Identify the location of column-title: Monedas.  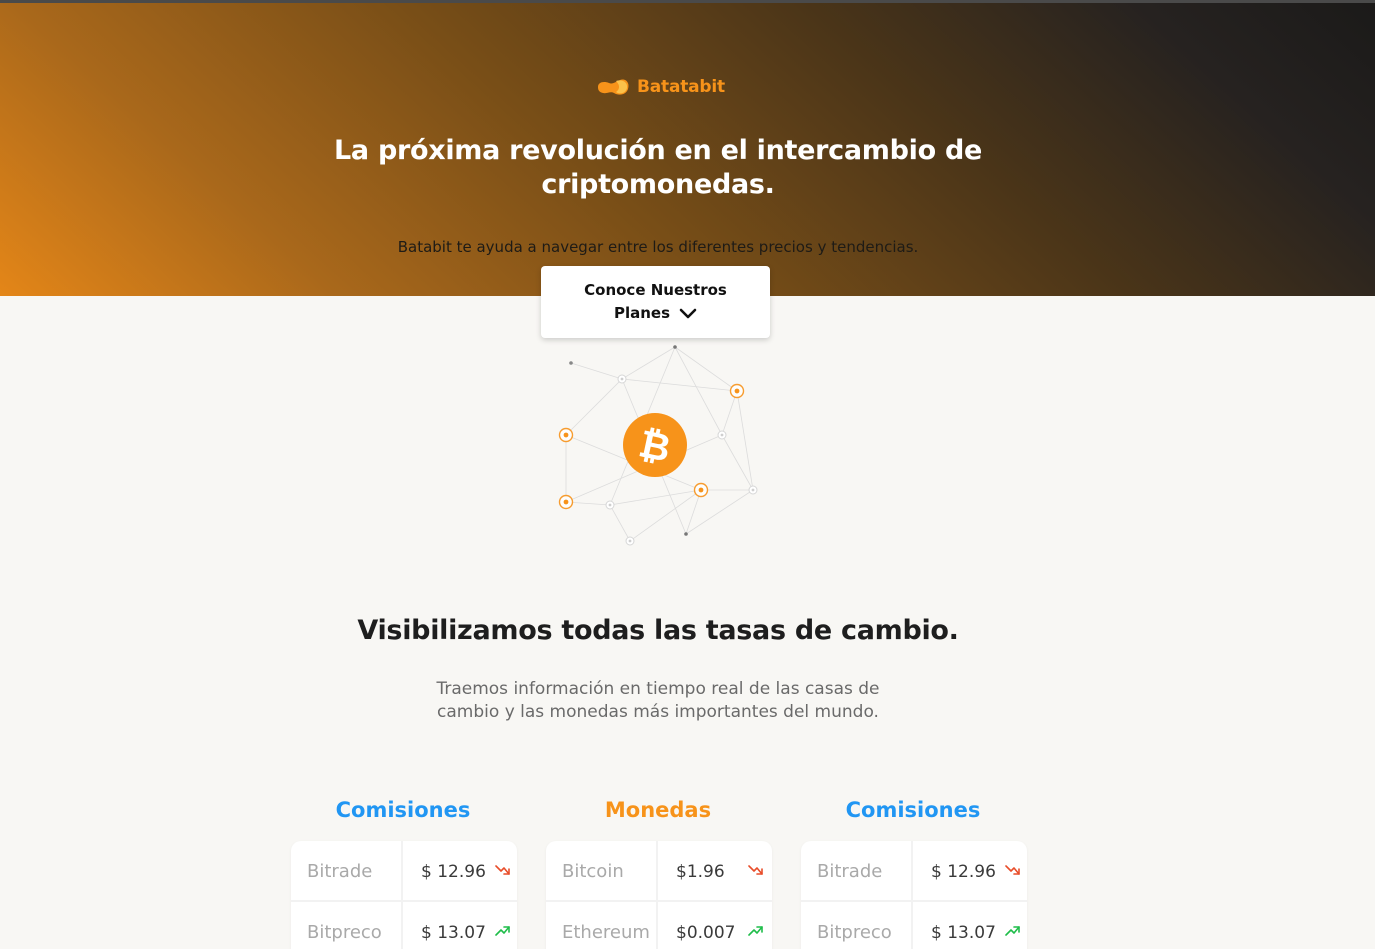
(658, 810).